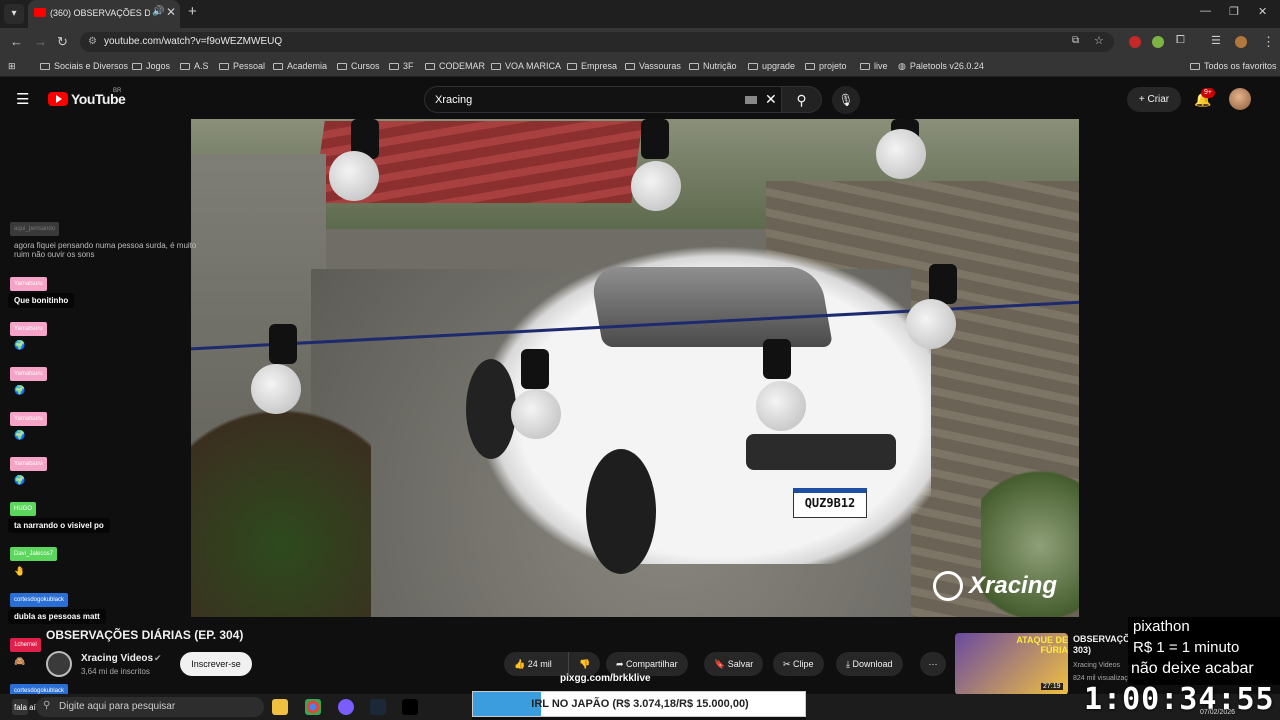  What do you see at coordinates (28, 374) in the screenshot?
I see `chat-username: Yamatsuru` at bounding box center [28, 374].